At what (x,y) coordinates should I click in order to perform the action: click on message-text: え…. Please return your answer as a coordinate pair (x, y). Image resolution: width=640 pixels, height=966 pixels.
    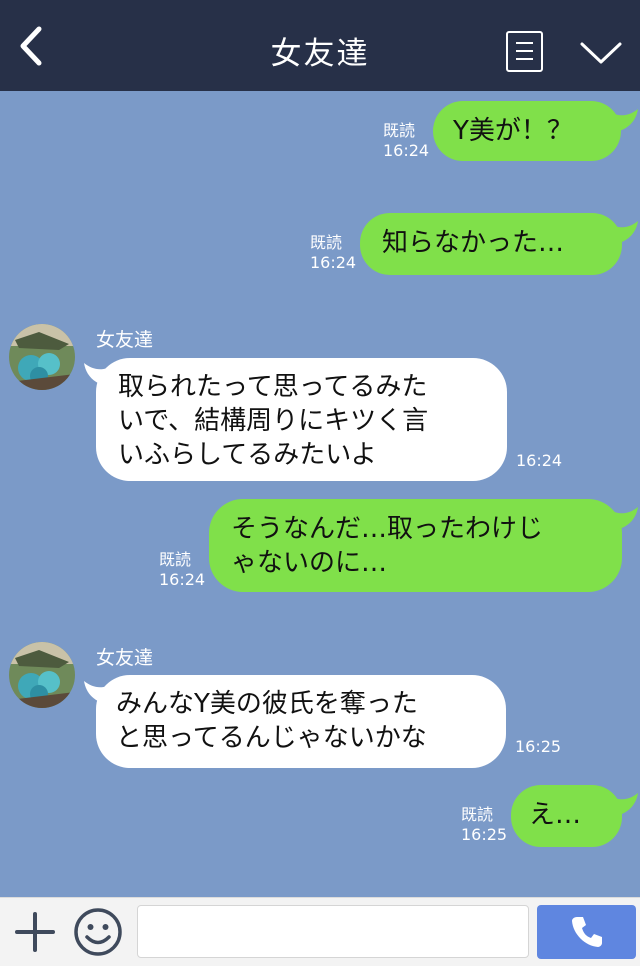
    Looking at the image, I should click on (555, 815).